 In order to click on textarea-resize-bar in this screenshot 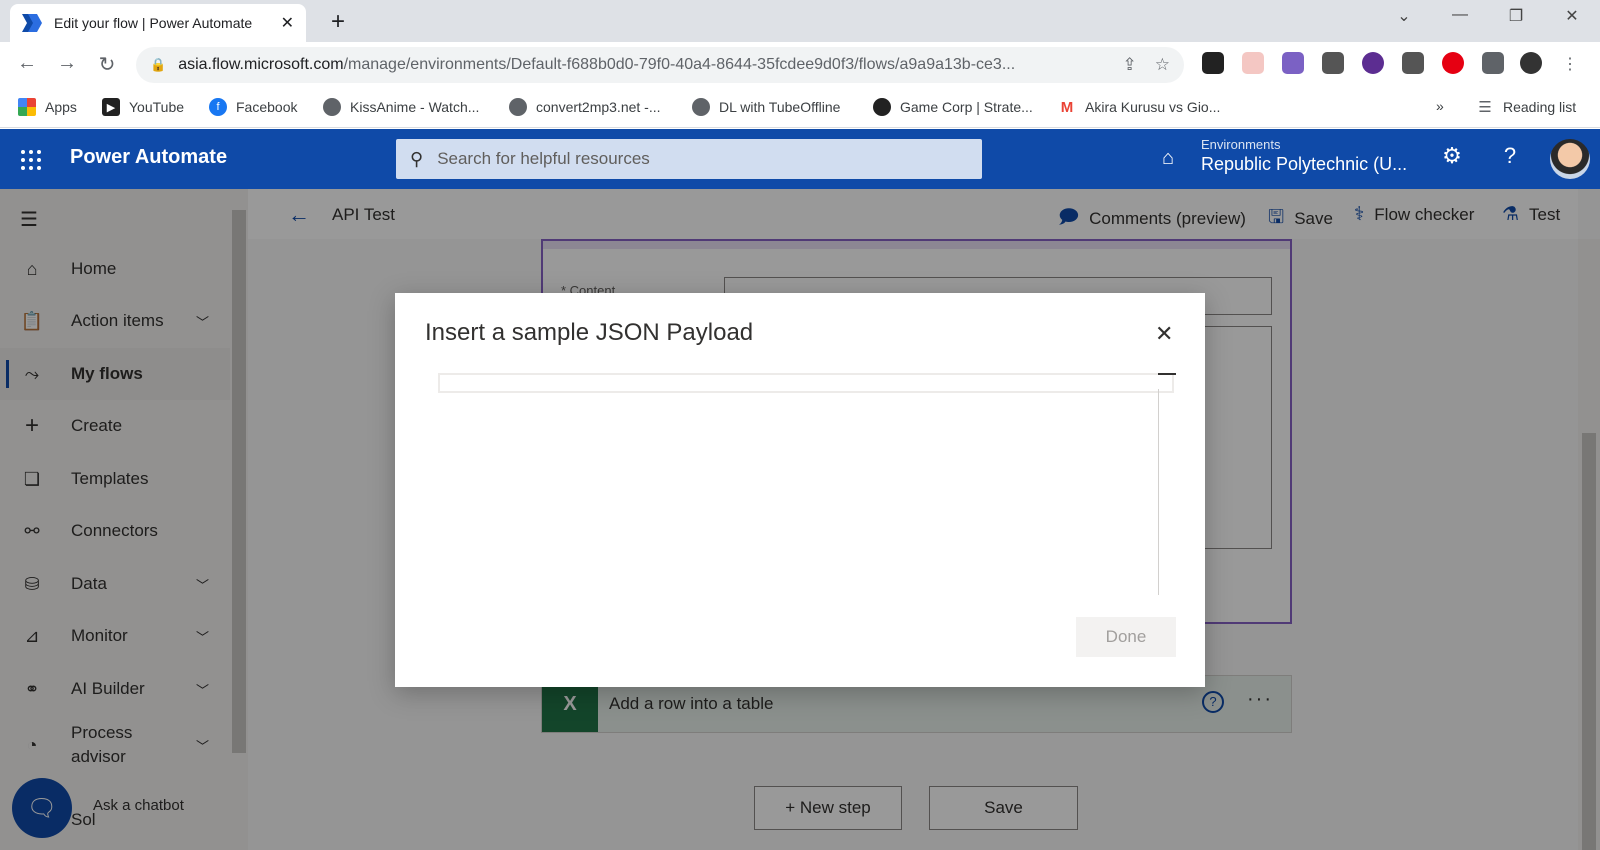, I will do `click(1167, 374)`.